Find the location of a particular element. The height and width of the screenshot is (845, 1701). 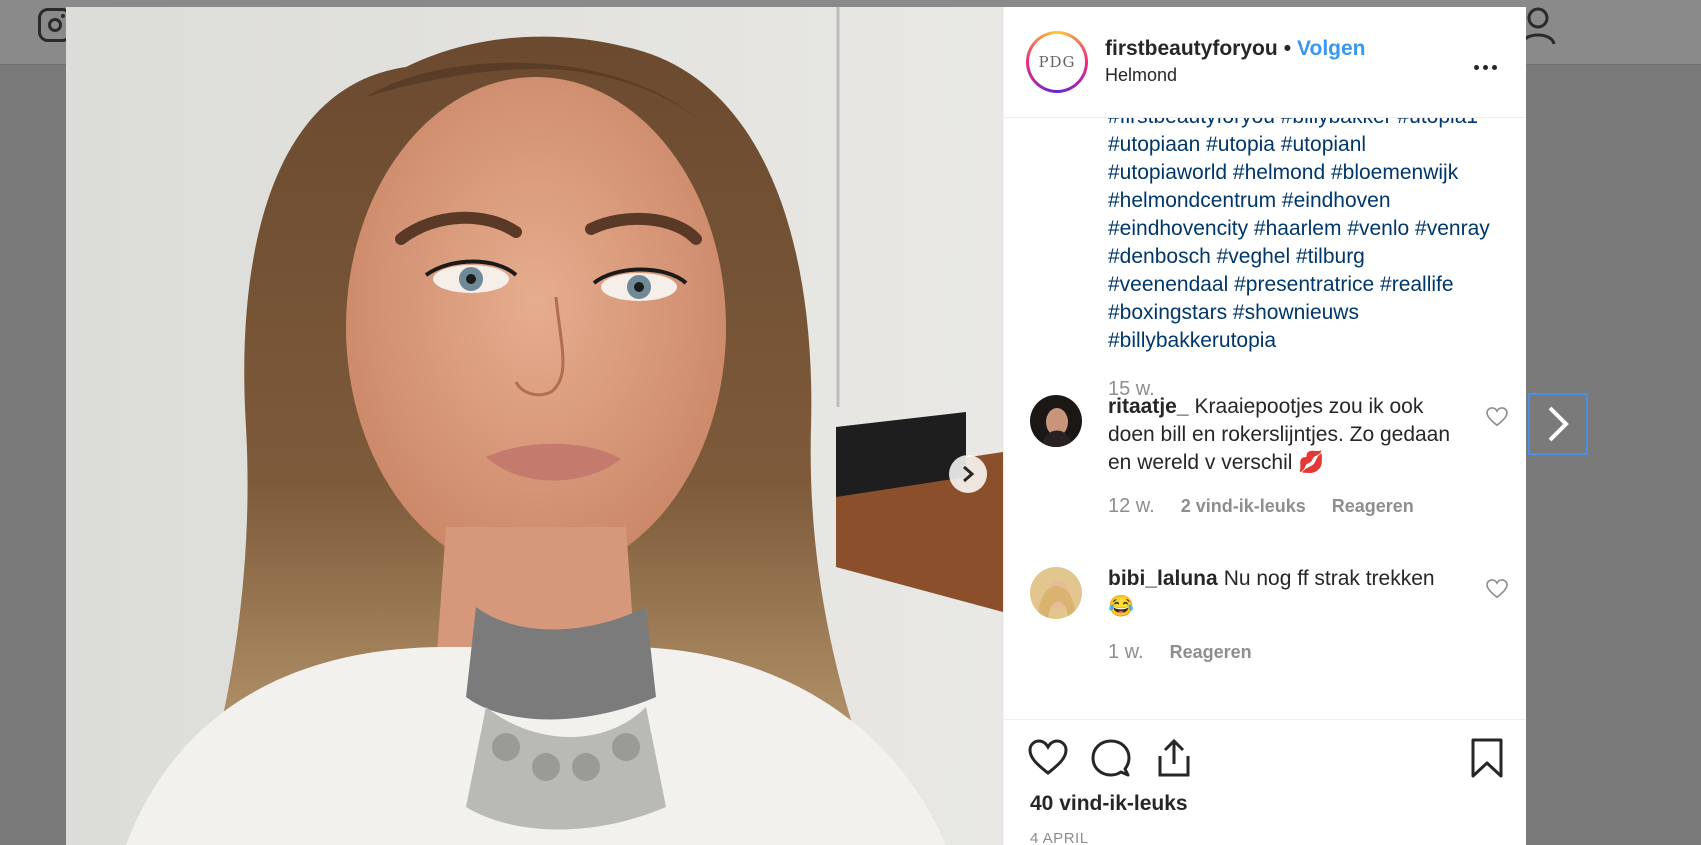

comment-icon is located at coordinates (1111, 758).